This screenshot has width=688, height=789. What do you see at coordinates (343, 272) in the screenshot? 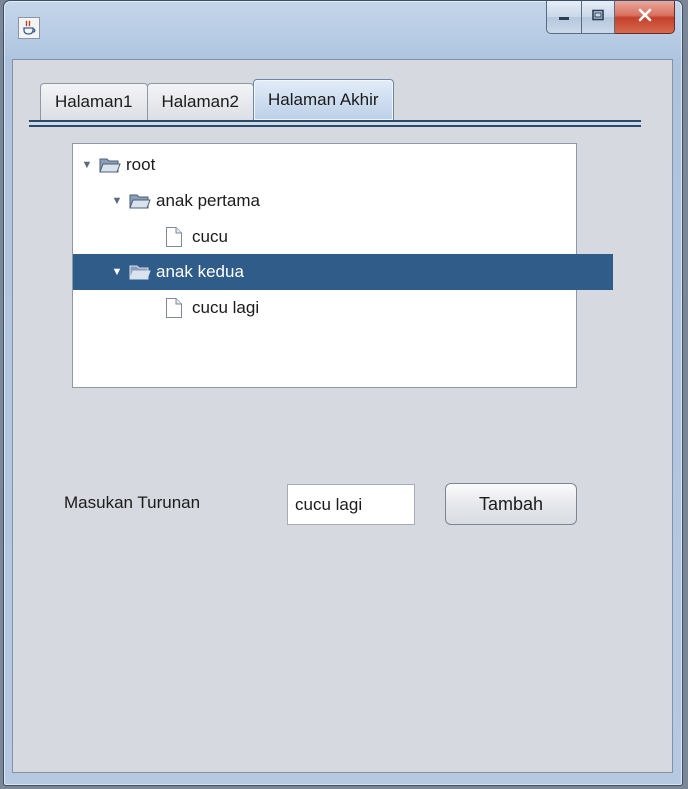
I see `tree-node-anak-kedua: ▼ anak kedua` at bounding box center [343, 272].